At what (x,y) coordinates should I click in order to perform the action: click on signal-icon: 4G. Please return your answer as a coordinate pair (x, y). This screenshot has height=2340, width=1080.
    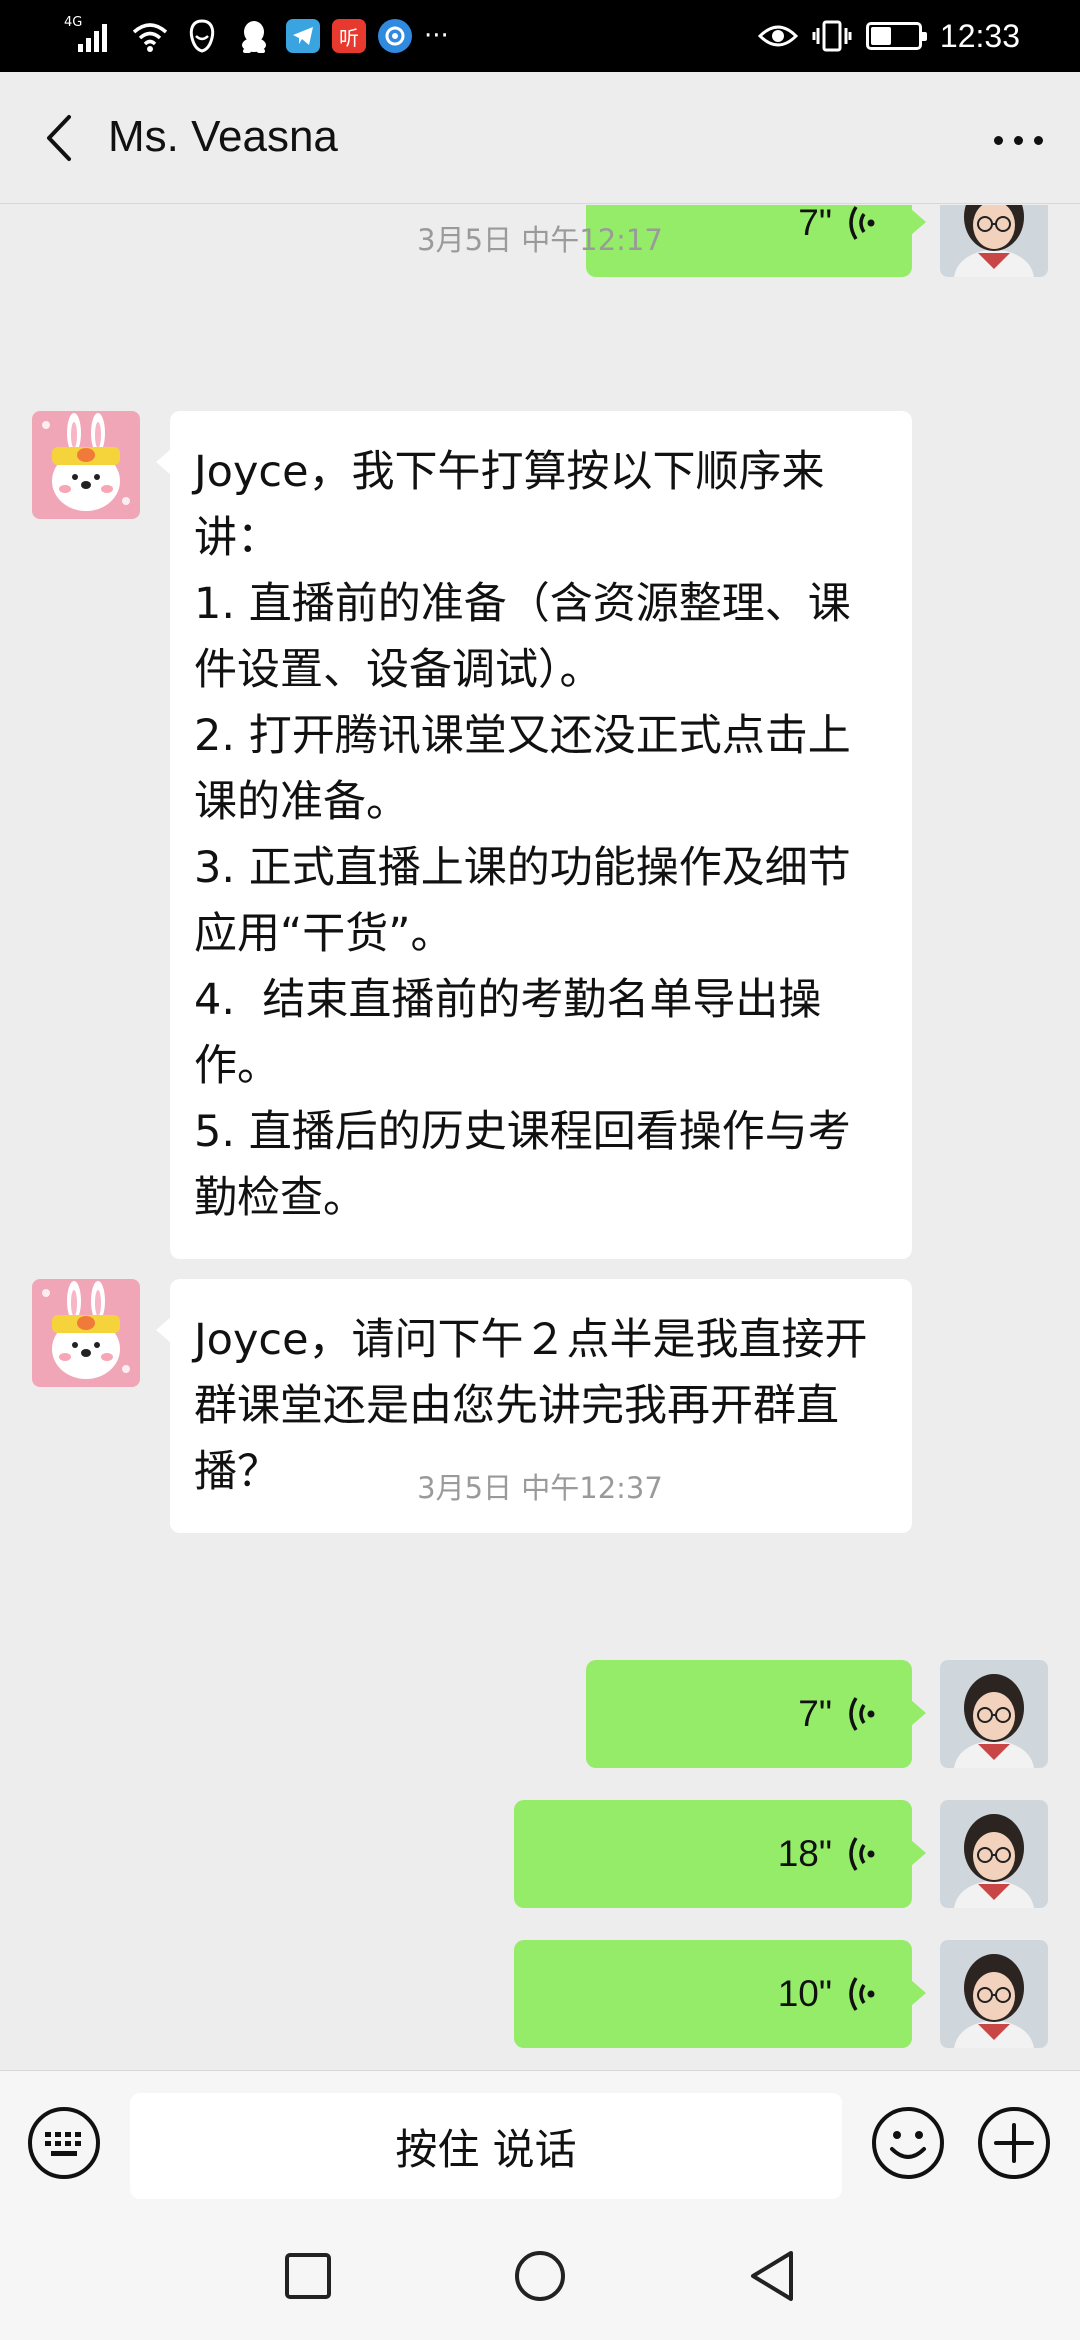
    Looking at the image, I should click on (91, 36).